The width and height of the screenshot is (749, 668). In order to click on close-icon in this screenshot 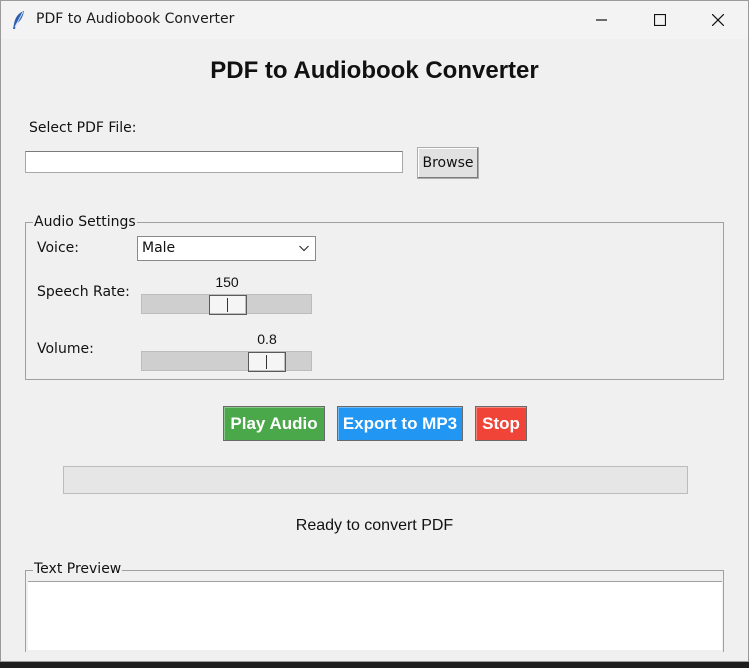, I will do `click(718, 20)`.